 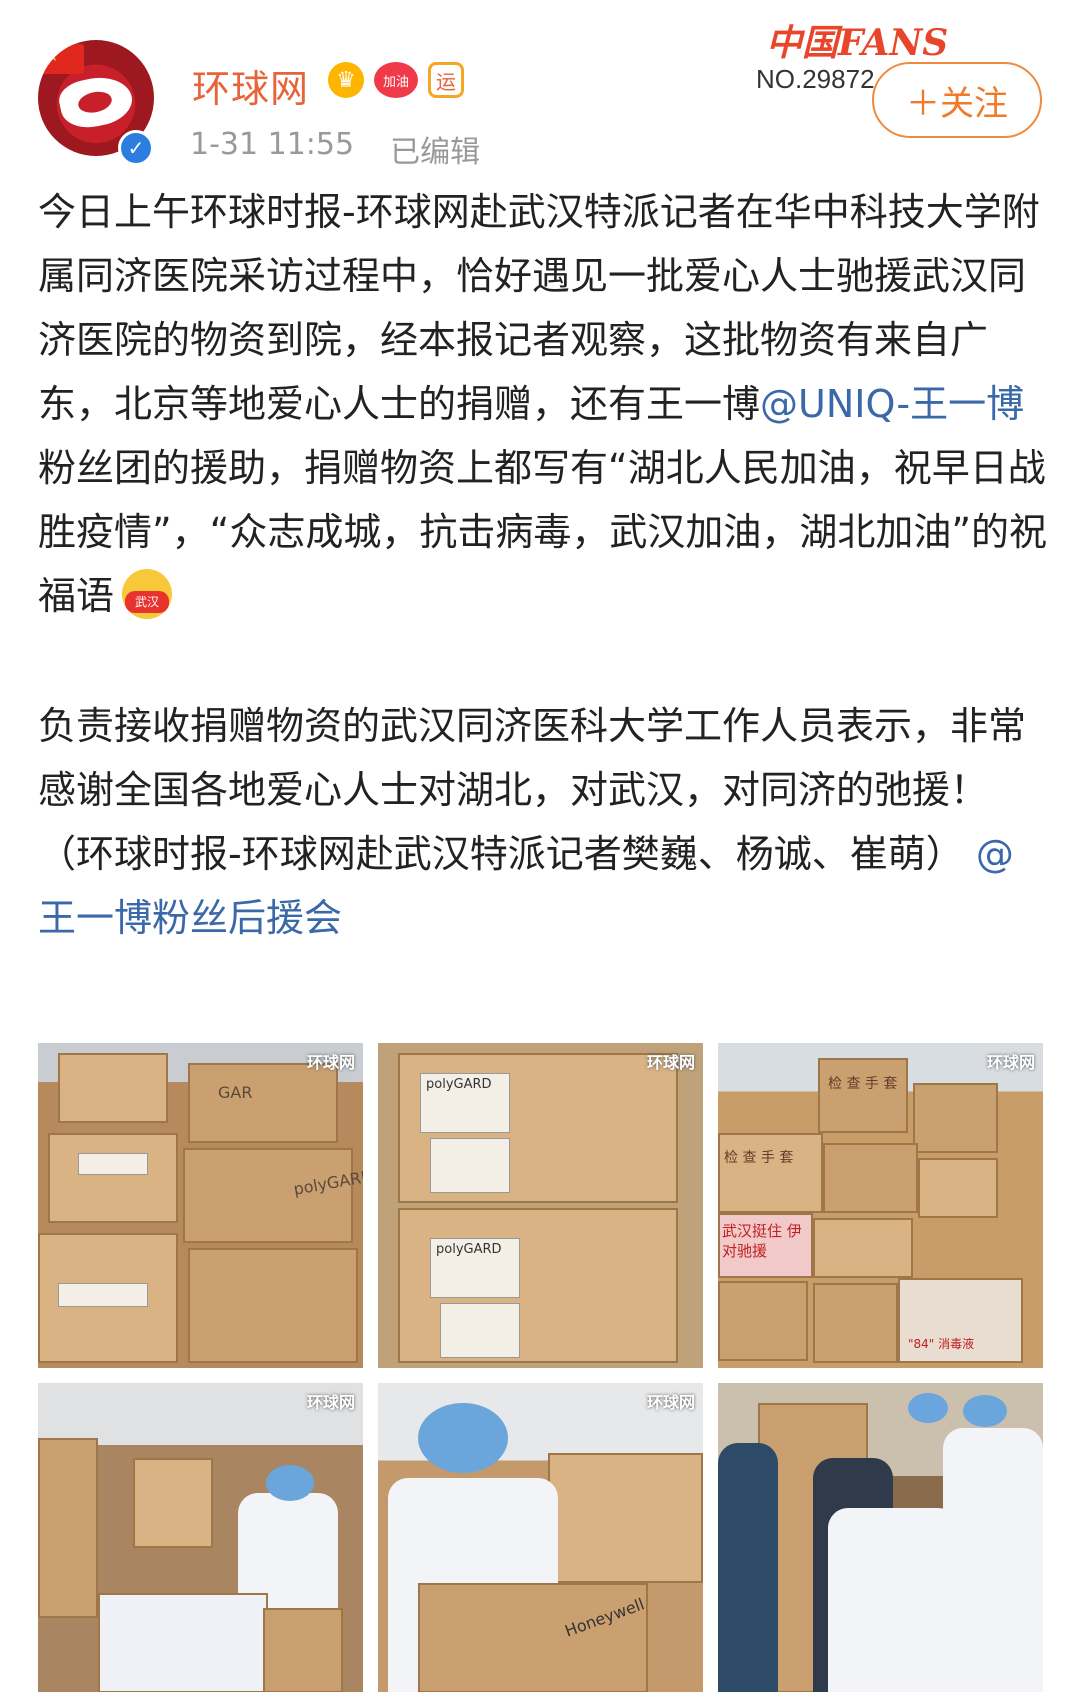 I want to click on photo-donation-box: polyGARD polyGARD 环球网, so click(x=540, y=1205).